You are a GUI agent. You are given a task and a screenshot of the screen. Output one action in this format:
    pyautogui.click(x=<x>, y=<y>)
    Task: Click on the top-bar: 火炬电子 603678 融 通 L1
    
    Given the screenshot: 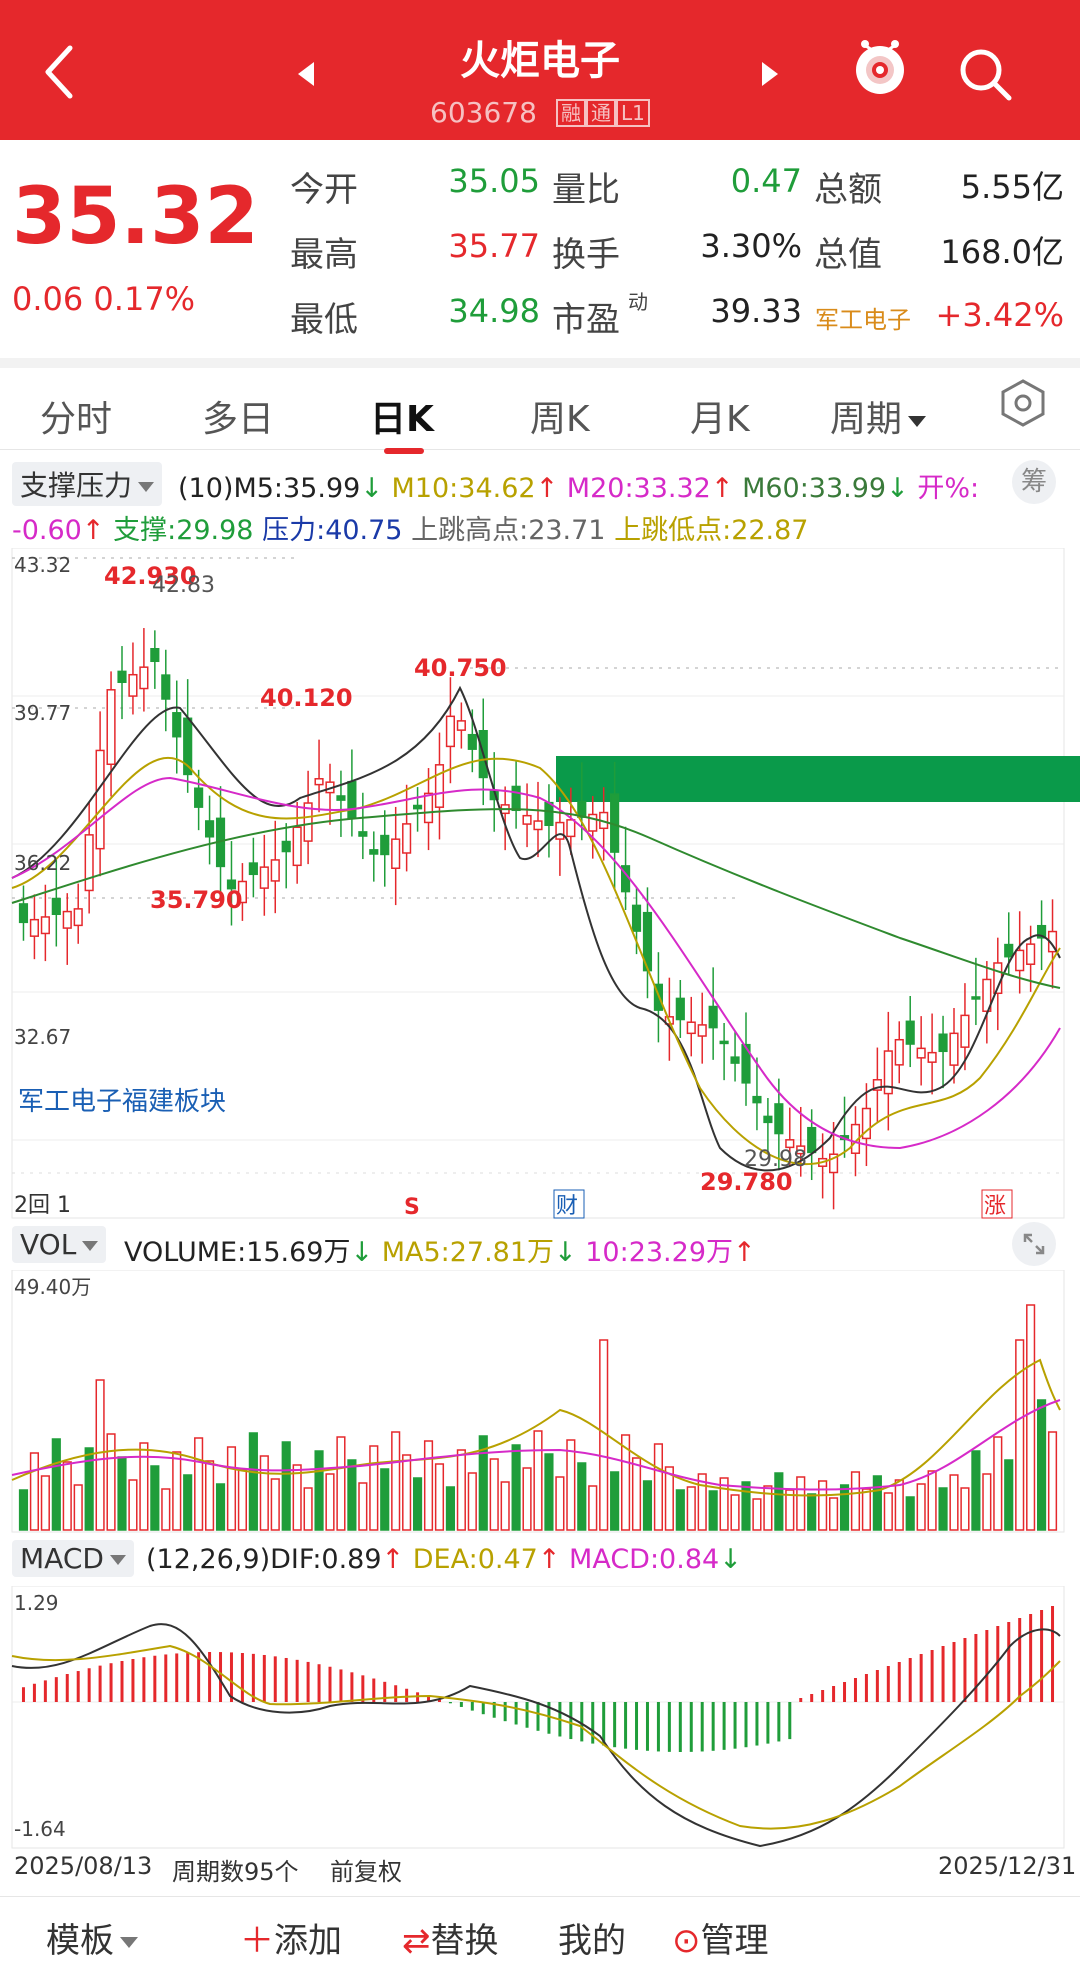 What is the action you would take?
    pyautogui.click(x=540, y=70)
    